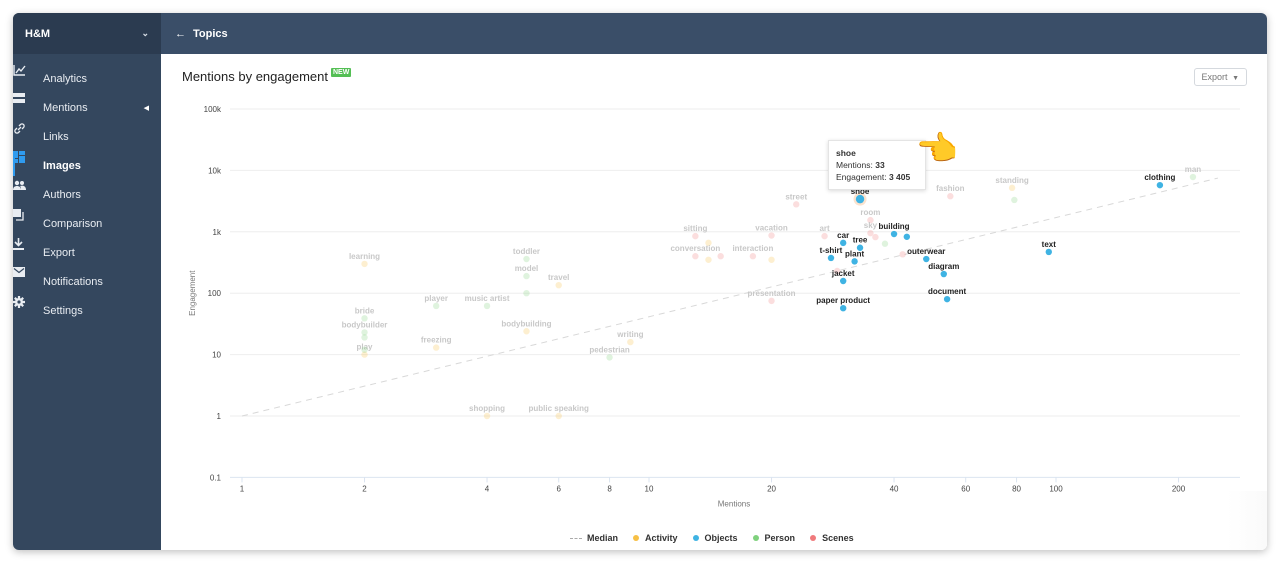 The height and width of the screenshot is (568, 1280). What do you see at coordinates (629, 334) in the screenshot?
I see `data-label: writing` at bounding box center [629, 334].